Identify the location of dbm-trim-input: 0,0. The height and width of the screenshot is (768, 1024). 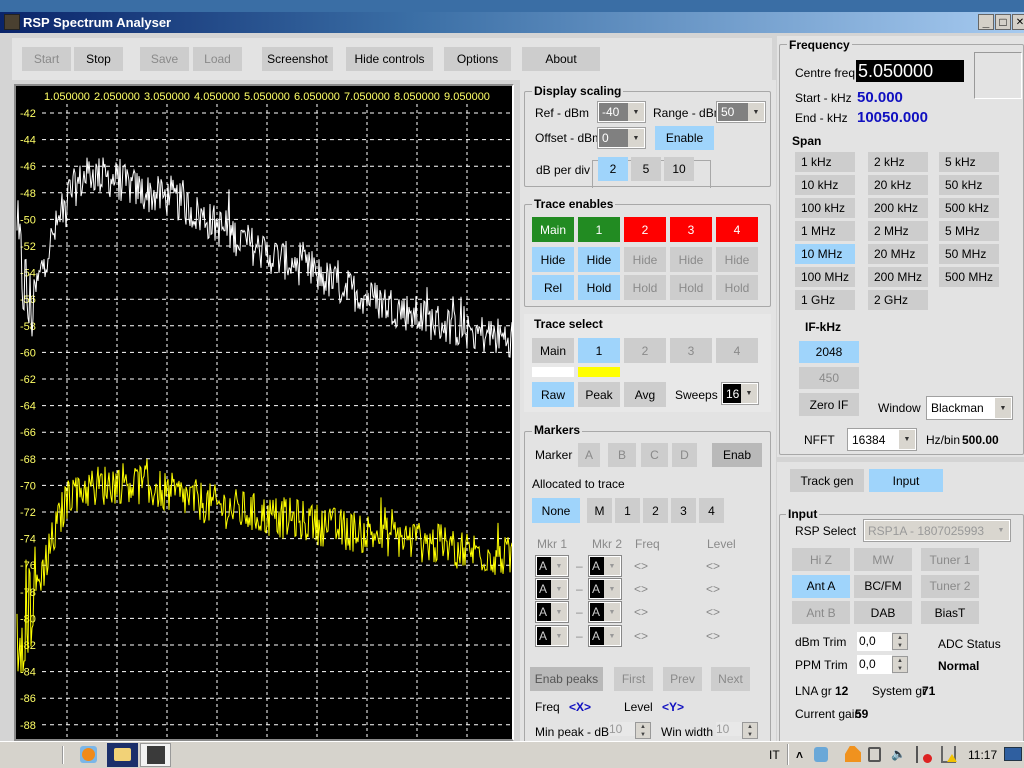
(874, 641).